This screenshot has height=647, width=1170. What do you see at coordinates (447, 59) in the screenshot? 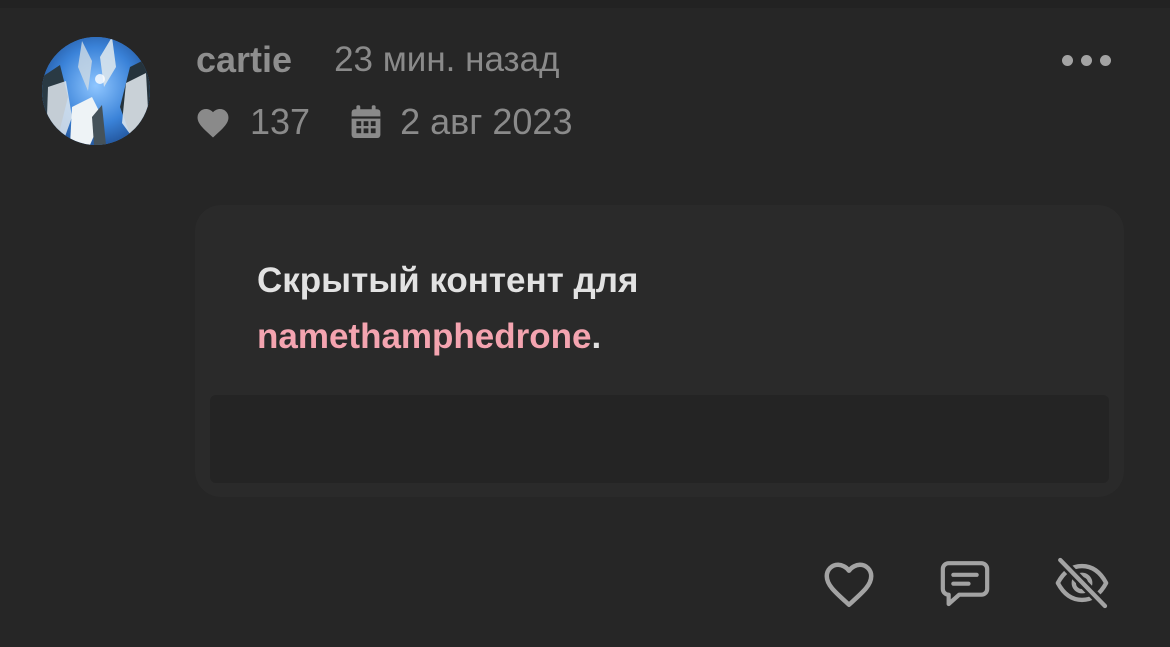
I see `post-time-ago: 23 мин. назад` at bounding box center [447, 59].